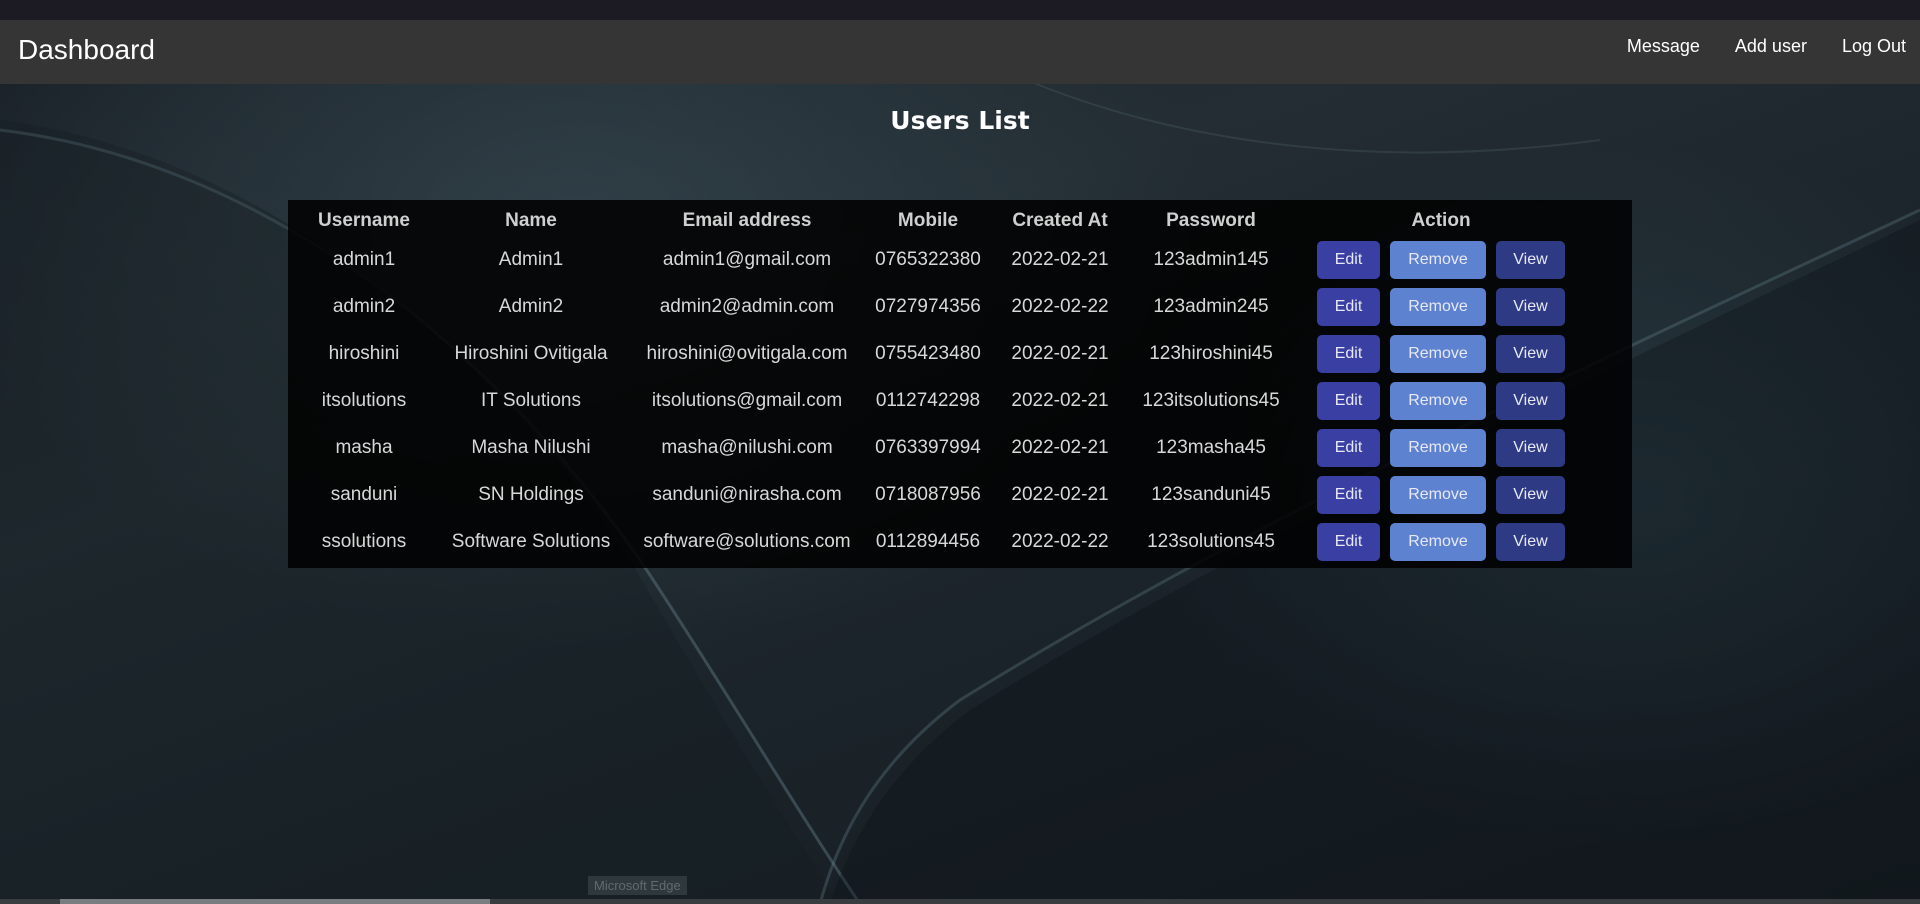  I want to click on cell-name: SN Holdings, so click(531, 494).